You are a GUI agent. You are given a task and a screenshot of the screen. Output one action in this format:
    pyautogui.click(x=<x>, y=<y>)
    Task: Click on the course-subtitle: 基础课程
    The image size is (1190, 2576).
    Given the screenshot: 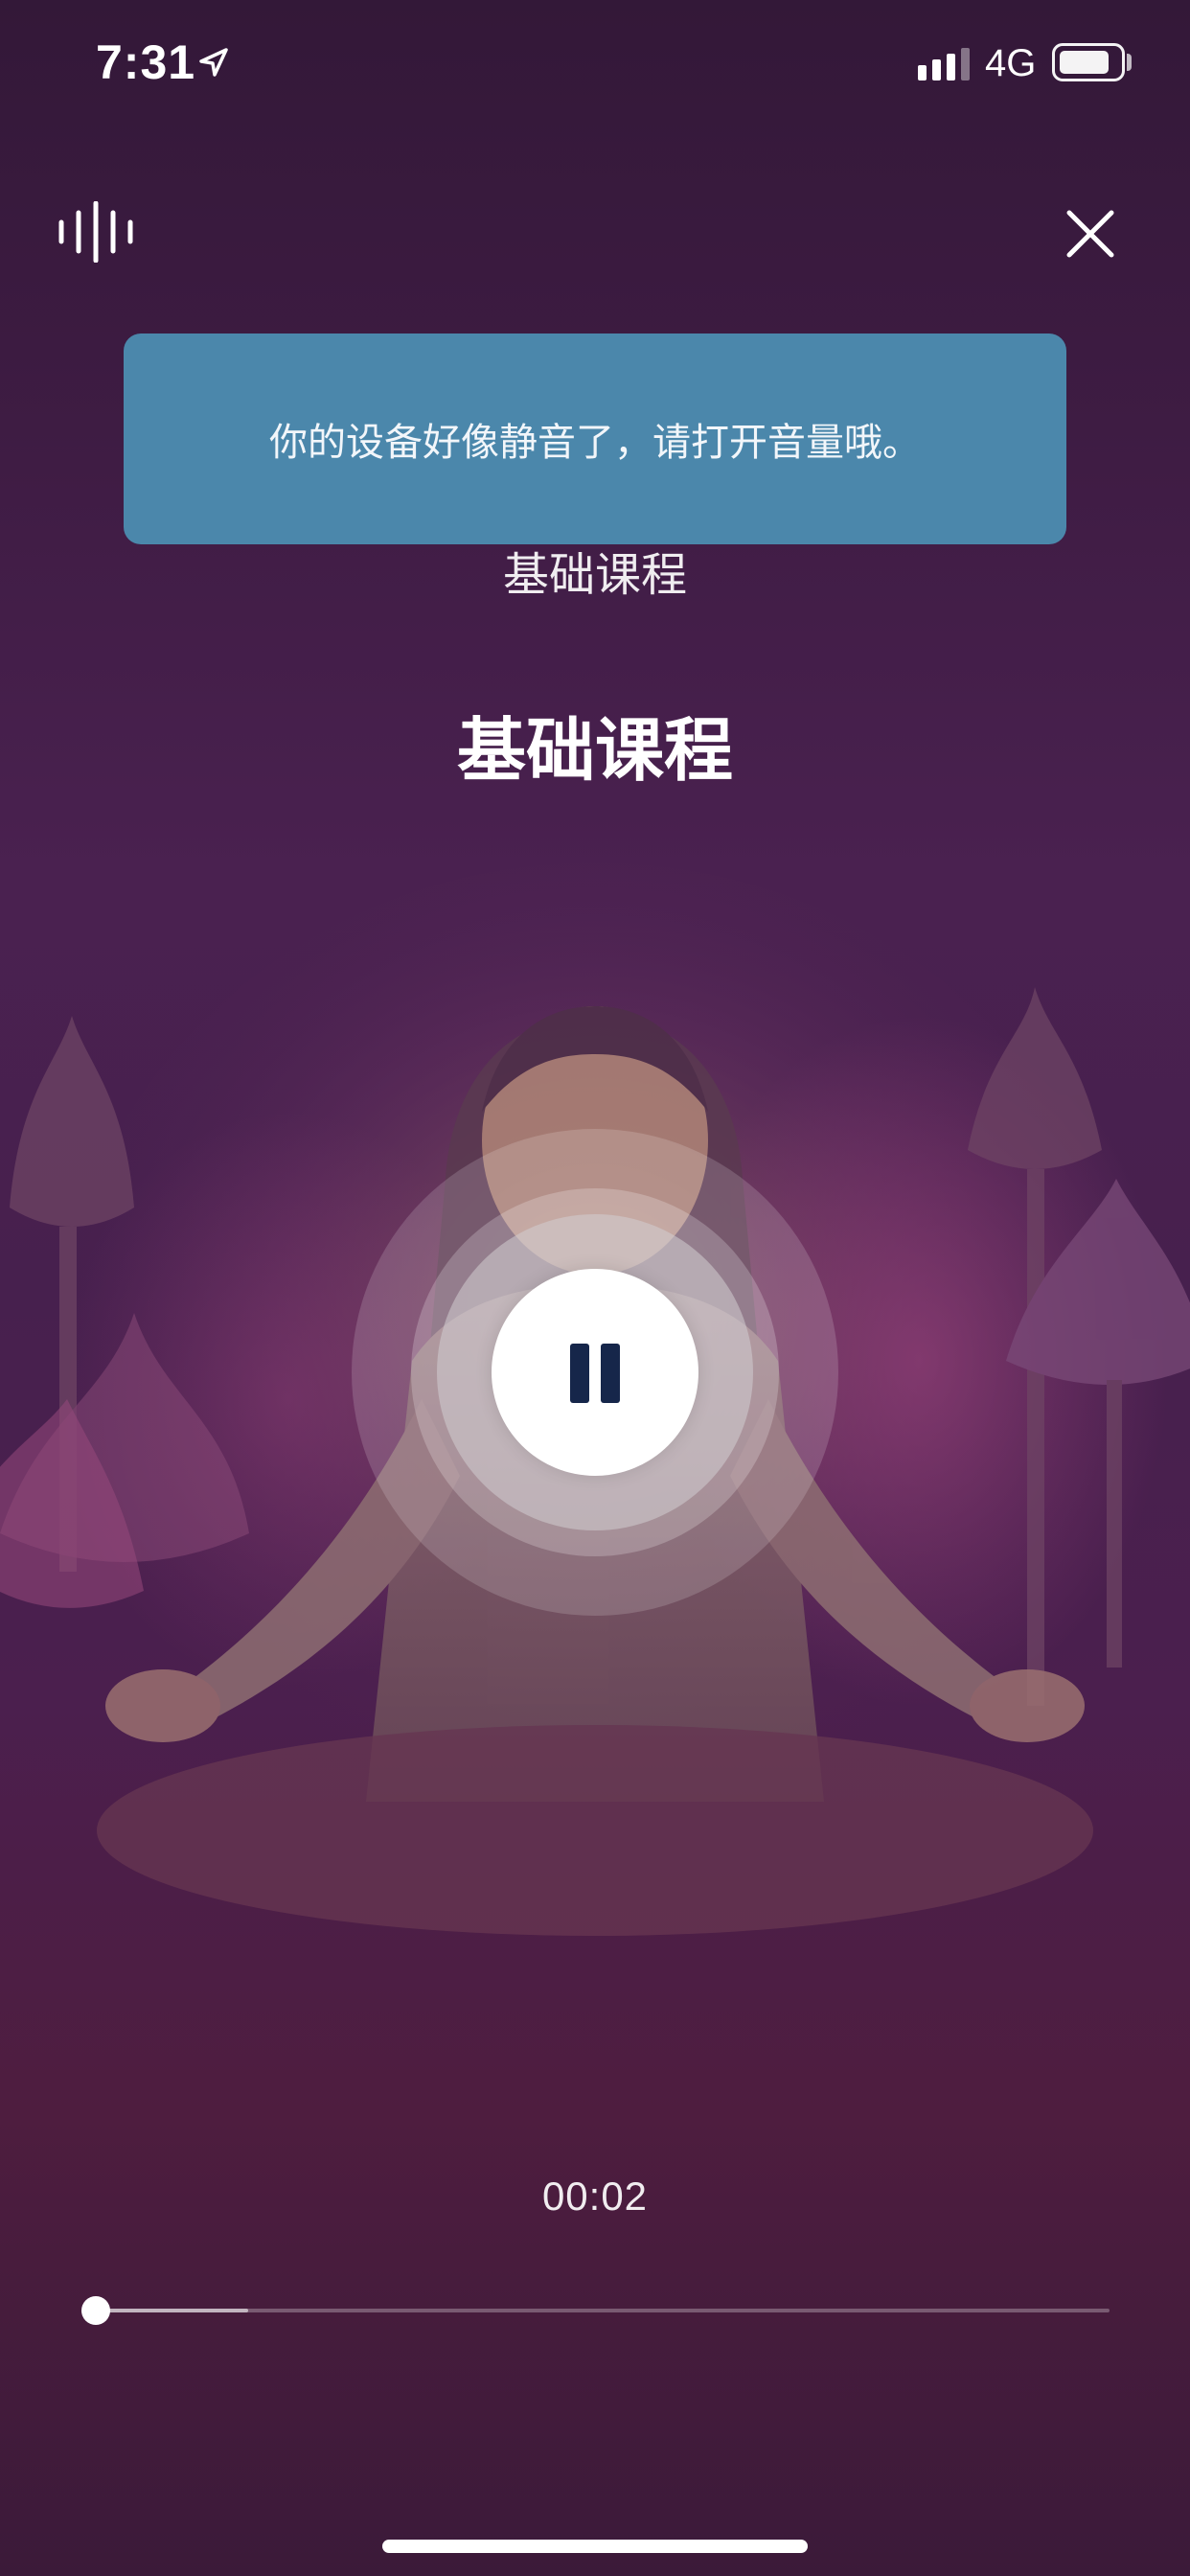 What is the action you would take?
    pyautogui.click(x=594, y=575)
    